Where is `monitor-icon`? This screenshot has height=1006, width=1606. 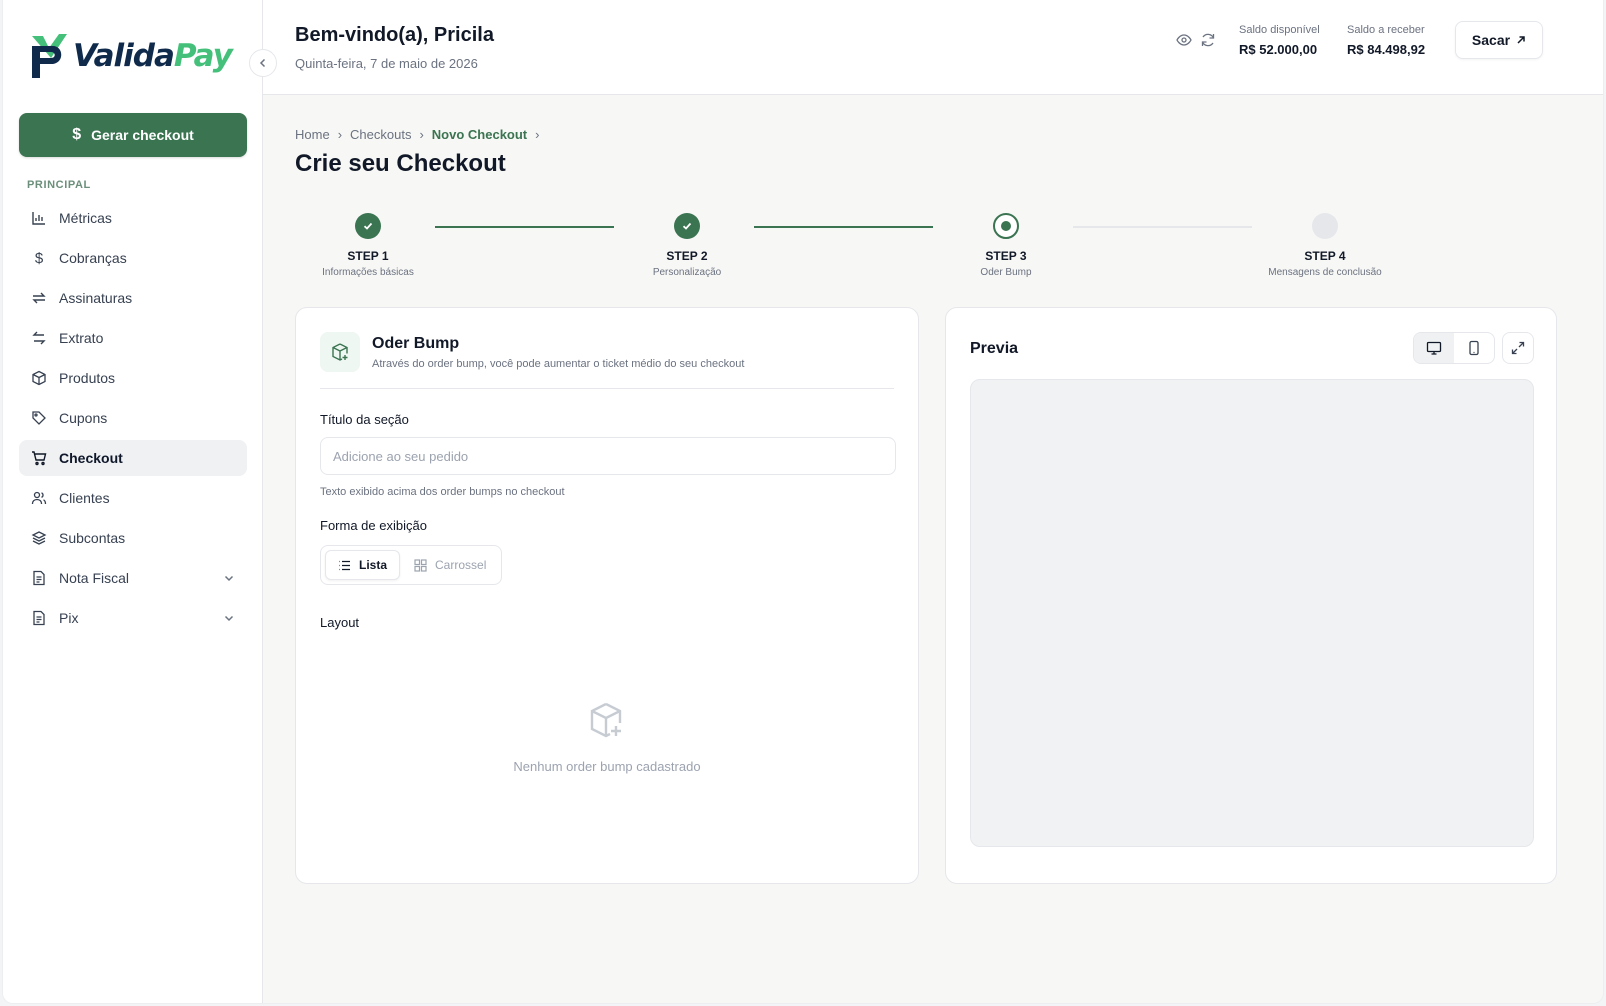
monitor-icon is located at coordinates (1434, 348).